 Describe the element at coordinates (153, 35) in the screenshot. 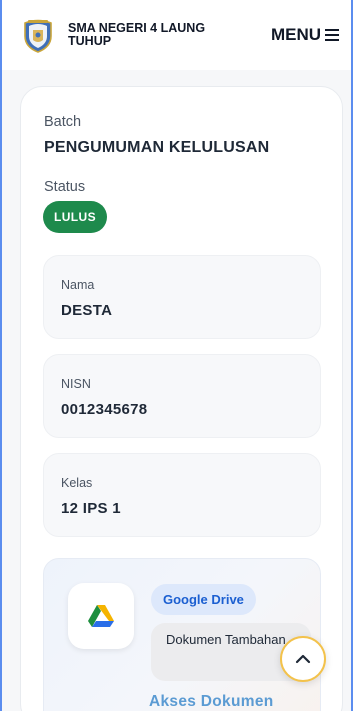

I see `school-name: SMA NEGERI 4 LAUNG TUHUP` at that location.